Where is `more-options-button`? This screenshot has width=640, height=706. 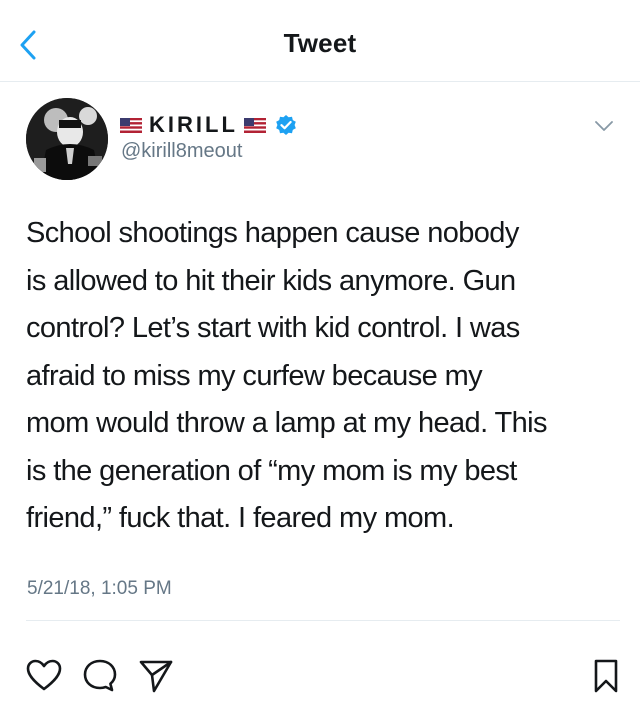 more-options-button is located at coordinates (604, 126).